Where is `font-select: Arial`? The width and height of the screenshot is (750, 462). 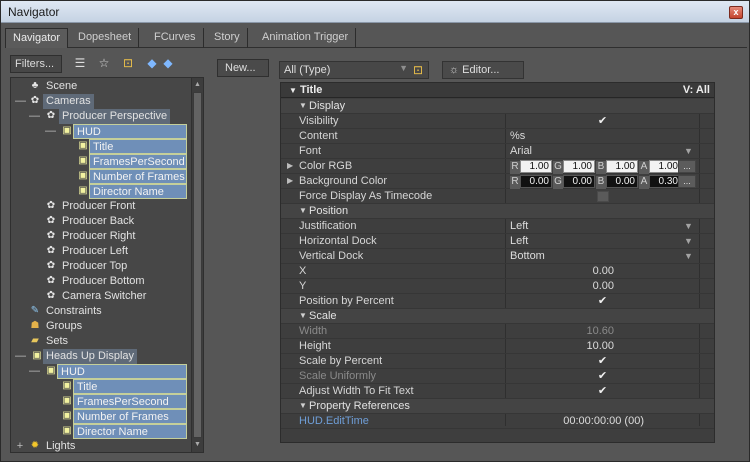
font-select: Arial is located at coordinates (521, 151).